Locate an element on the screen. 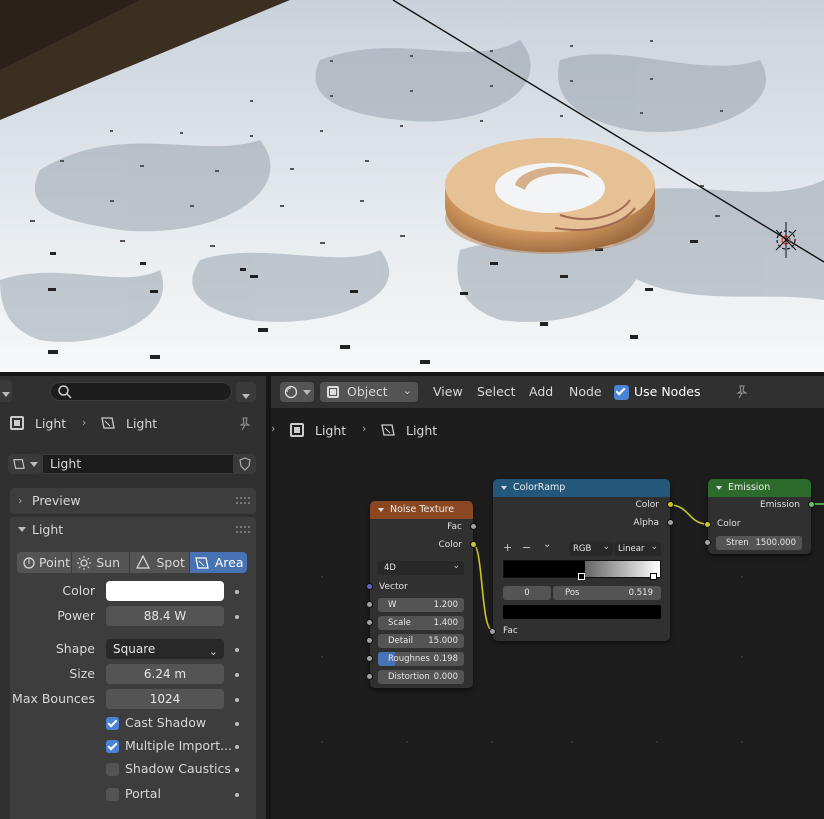 The image size is (824, 819). chevron-down-icon is located at coordinates (34, 464).